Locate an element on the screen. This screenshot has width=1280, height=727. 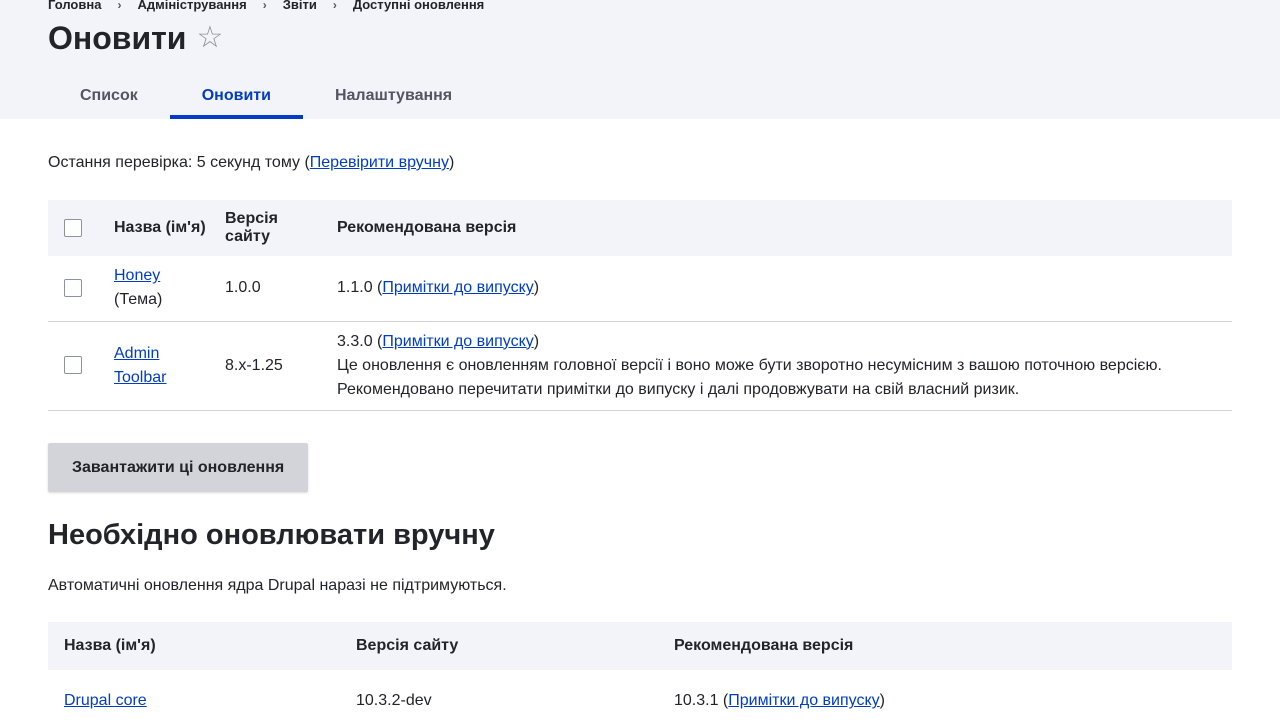
project-type: (Тема) is located at coordinates (138, 300).